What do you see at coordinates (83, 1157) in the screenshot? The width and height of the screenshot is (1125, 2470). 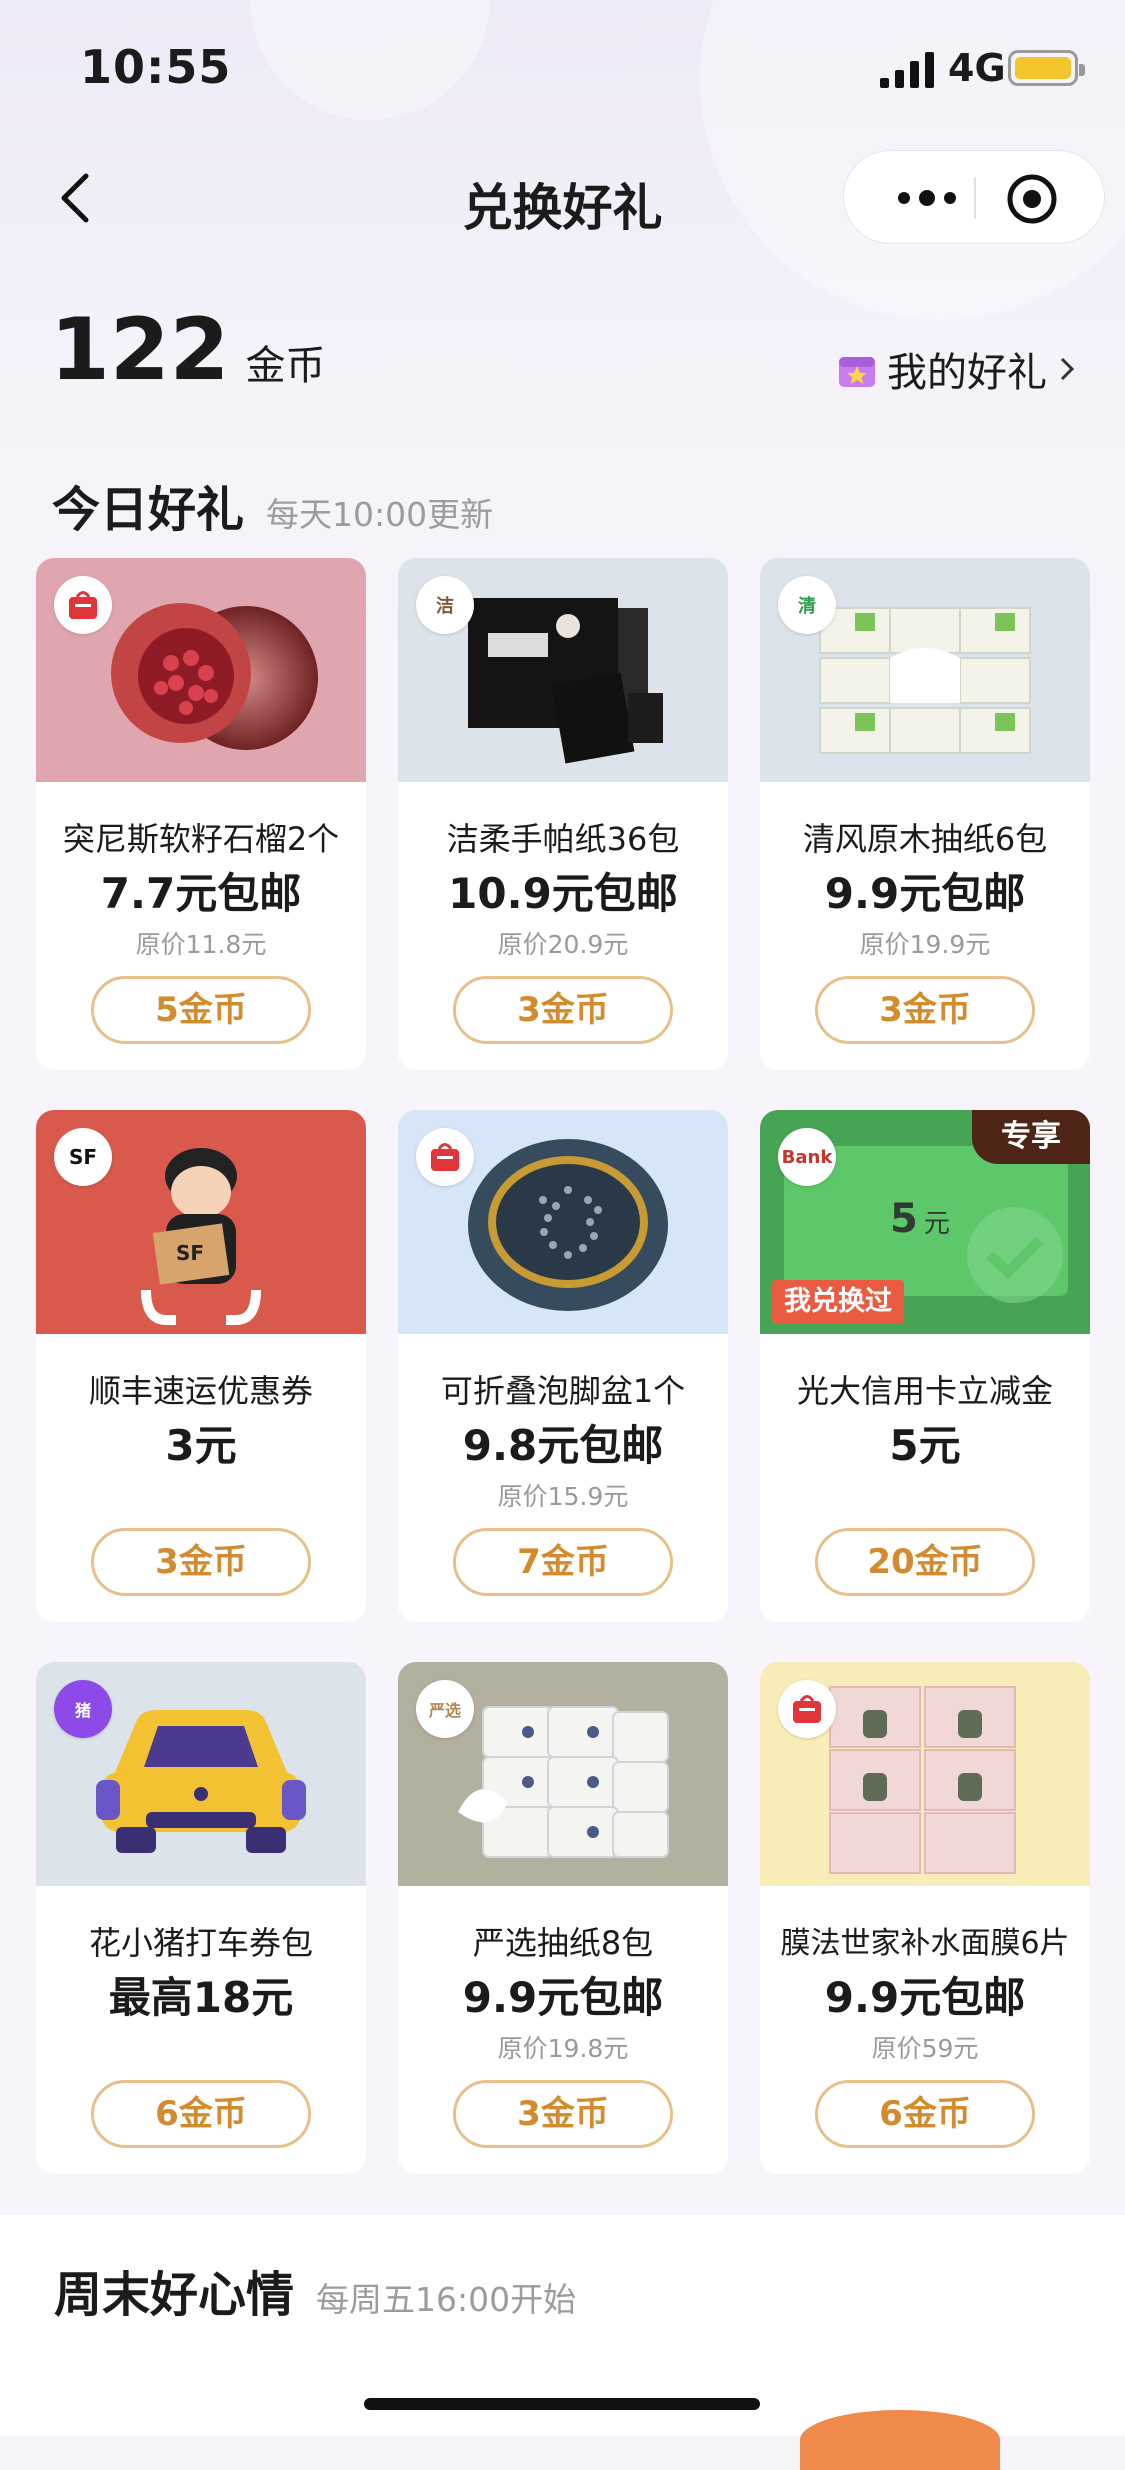 I see `sf-logo-badge: SF` at bounding box center [83, 1157].